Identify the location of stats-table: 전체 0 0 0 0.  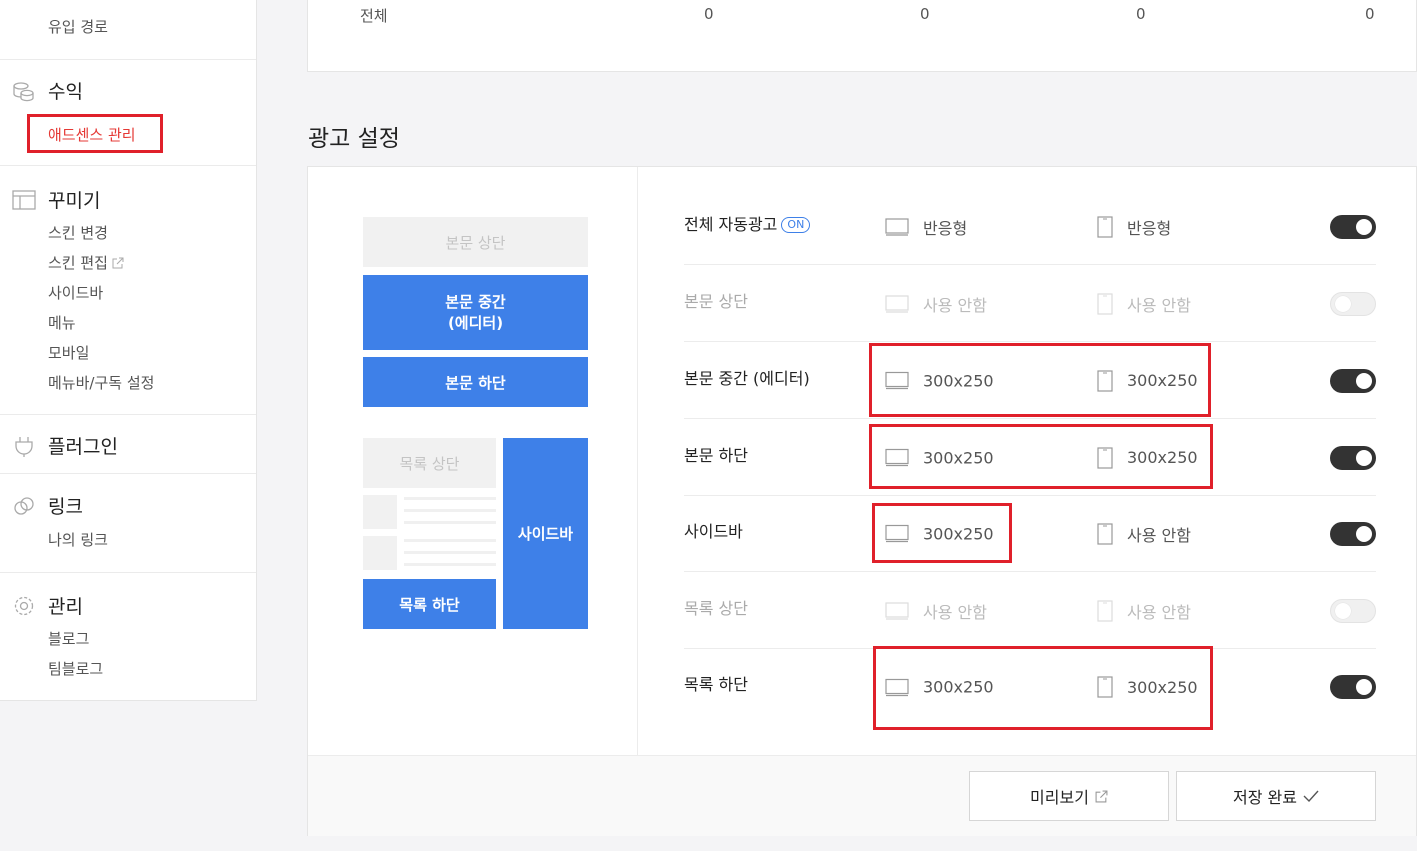
(862, 36).